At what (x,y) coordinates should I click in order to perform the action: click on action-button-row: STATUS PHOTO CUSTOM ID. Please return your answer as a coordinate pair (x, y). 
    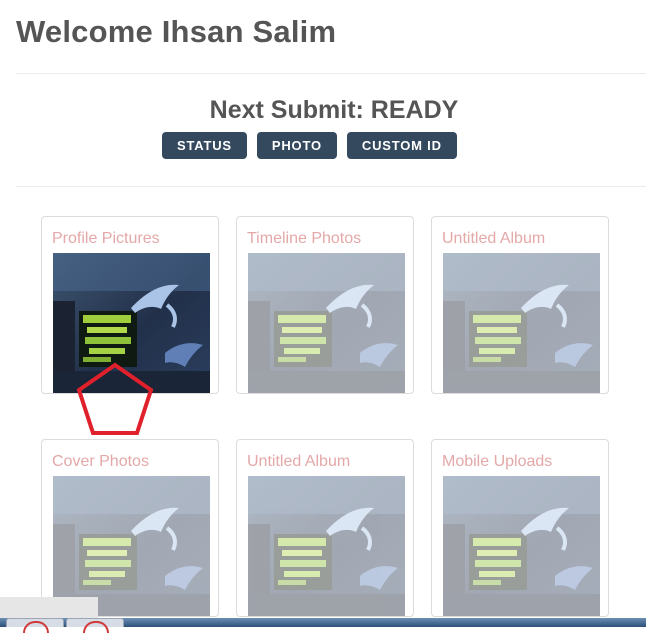
    Looking at the image, I should click on (309, 145).